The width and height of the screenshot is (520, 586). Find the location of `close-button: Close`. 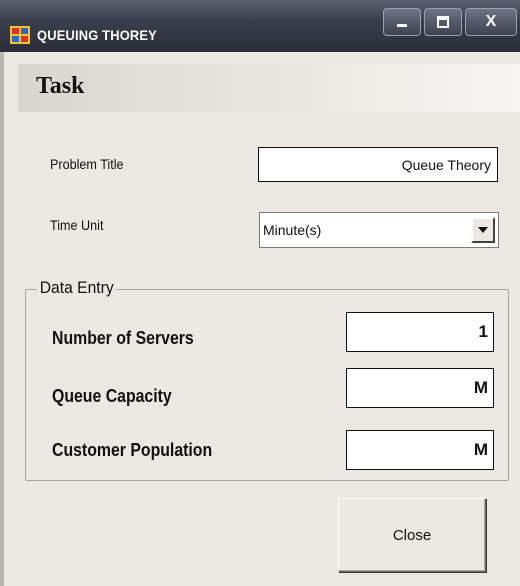

close-button: Close is located at coordinates (412, 535).